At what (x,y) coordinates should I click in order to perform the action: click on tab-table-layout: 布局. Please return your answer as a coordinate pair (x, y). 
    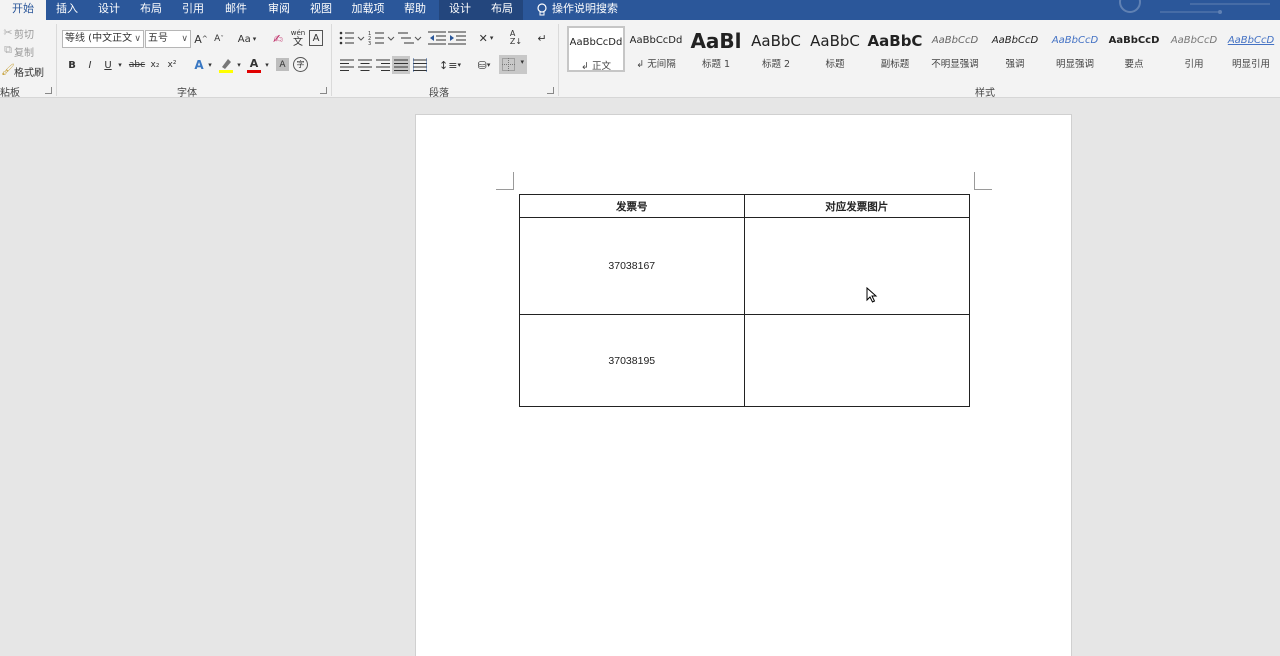
    Looking at the image, I should click on (502, 10).